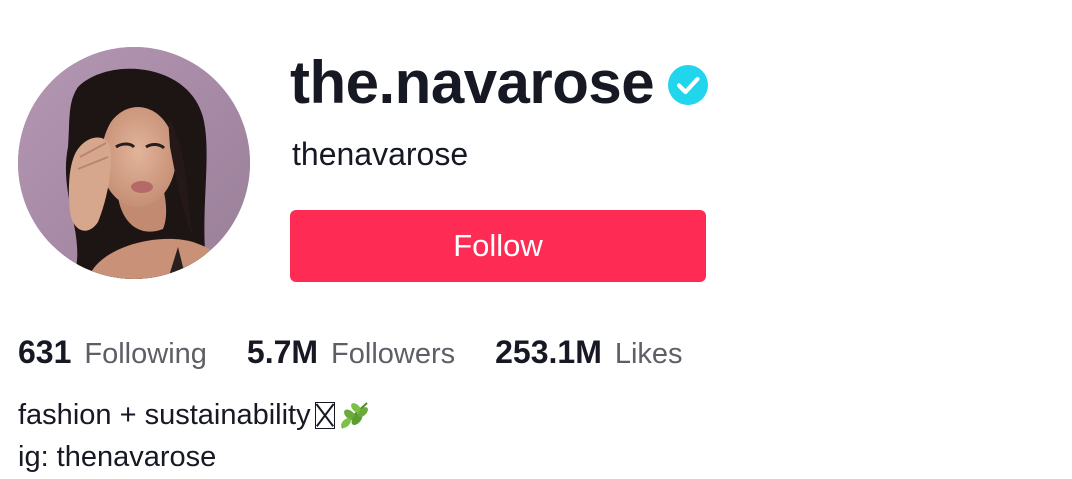 The image size is (1072, 479). I want to click on profile-avatar, so click(134, 163).